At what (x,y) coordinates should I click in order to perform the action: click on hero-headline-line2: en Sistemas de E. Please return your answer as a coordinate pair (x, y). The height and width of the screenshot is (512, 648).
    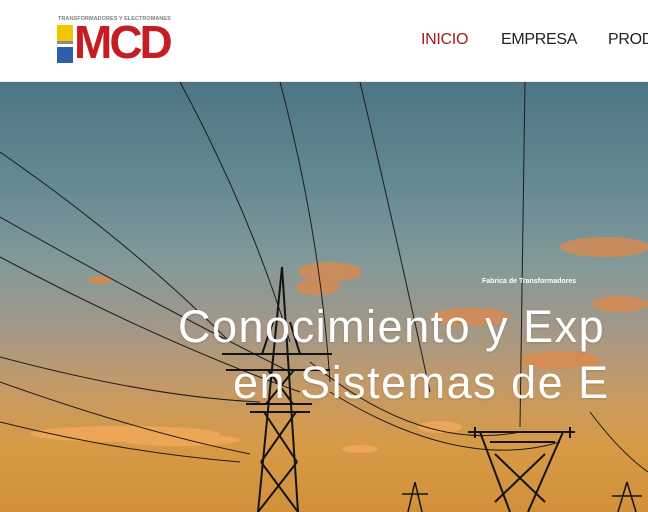
    Looking at the image, I should click on (421, 382).